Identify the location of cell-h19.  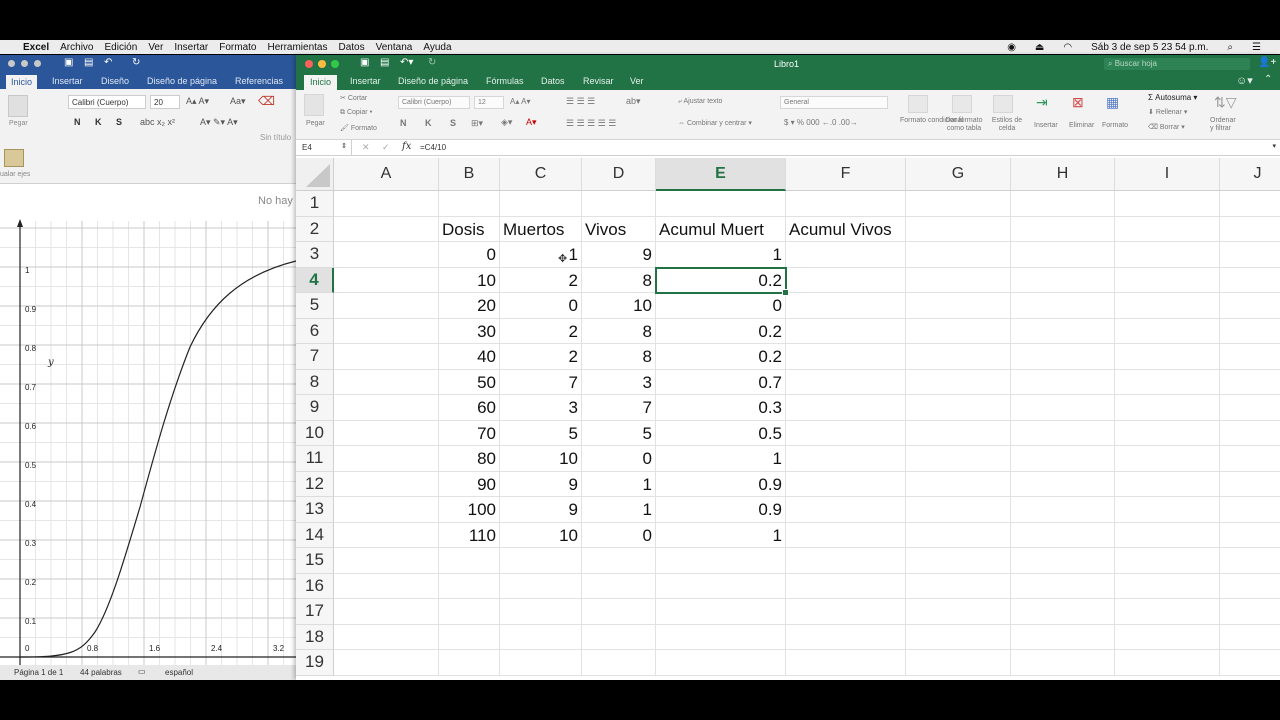
(1063, 663).